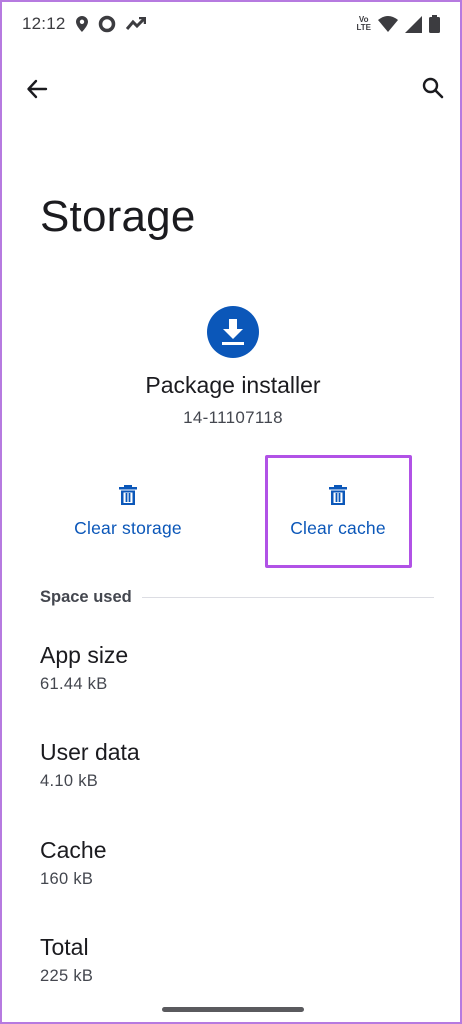  I want to click on battery-icon, so click(434, 24).